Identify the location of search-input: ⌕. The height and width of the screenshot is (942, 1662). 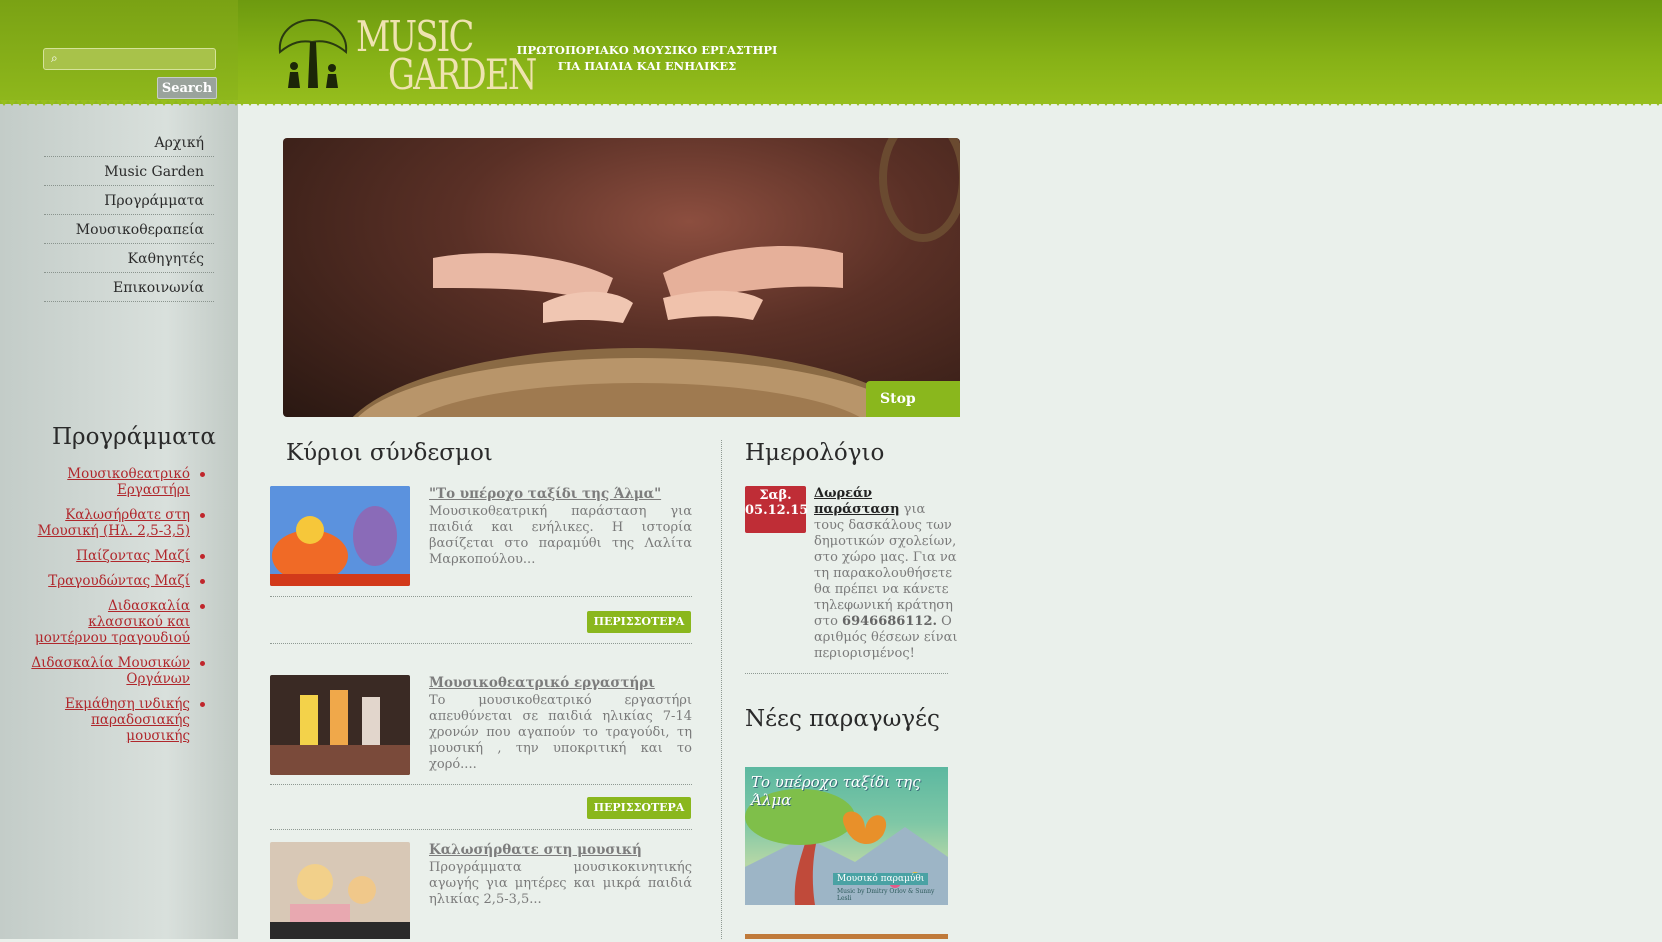
(129, 59).